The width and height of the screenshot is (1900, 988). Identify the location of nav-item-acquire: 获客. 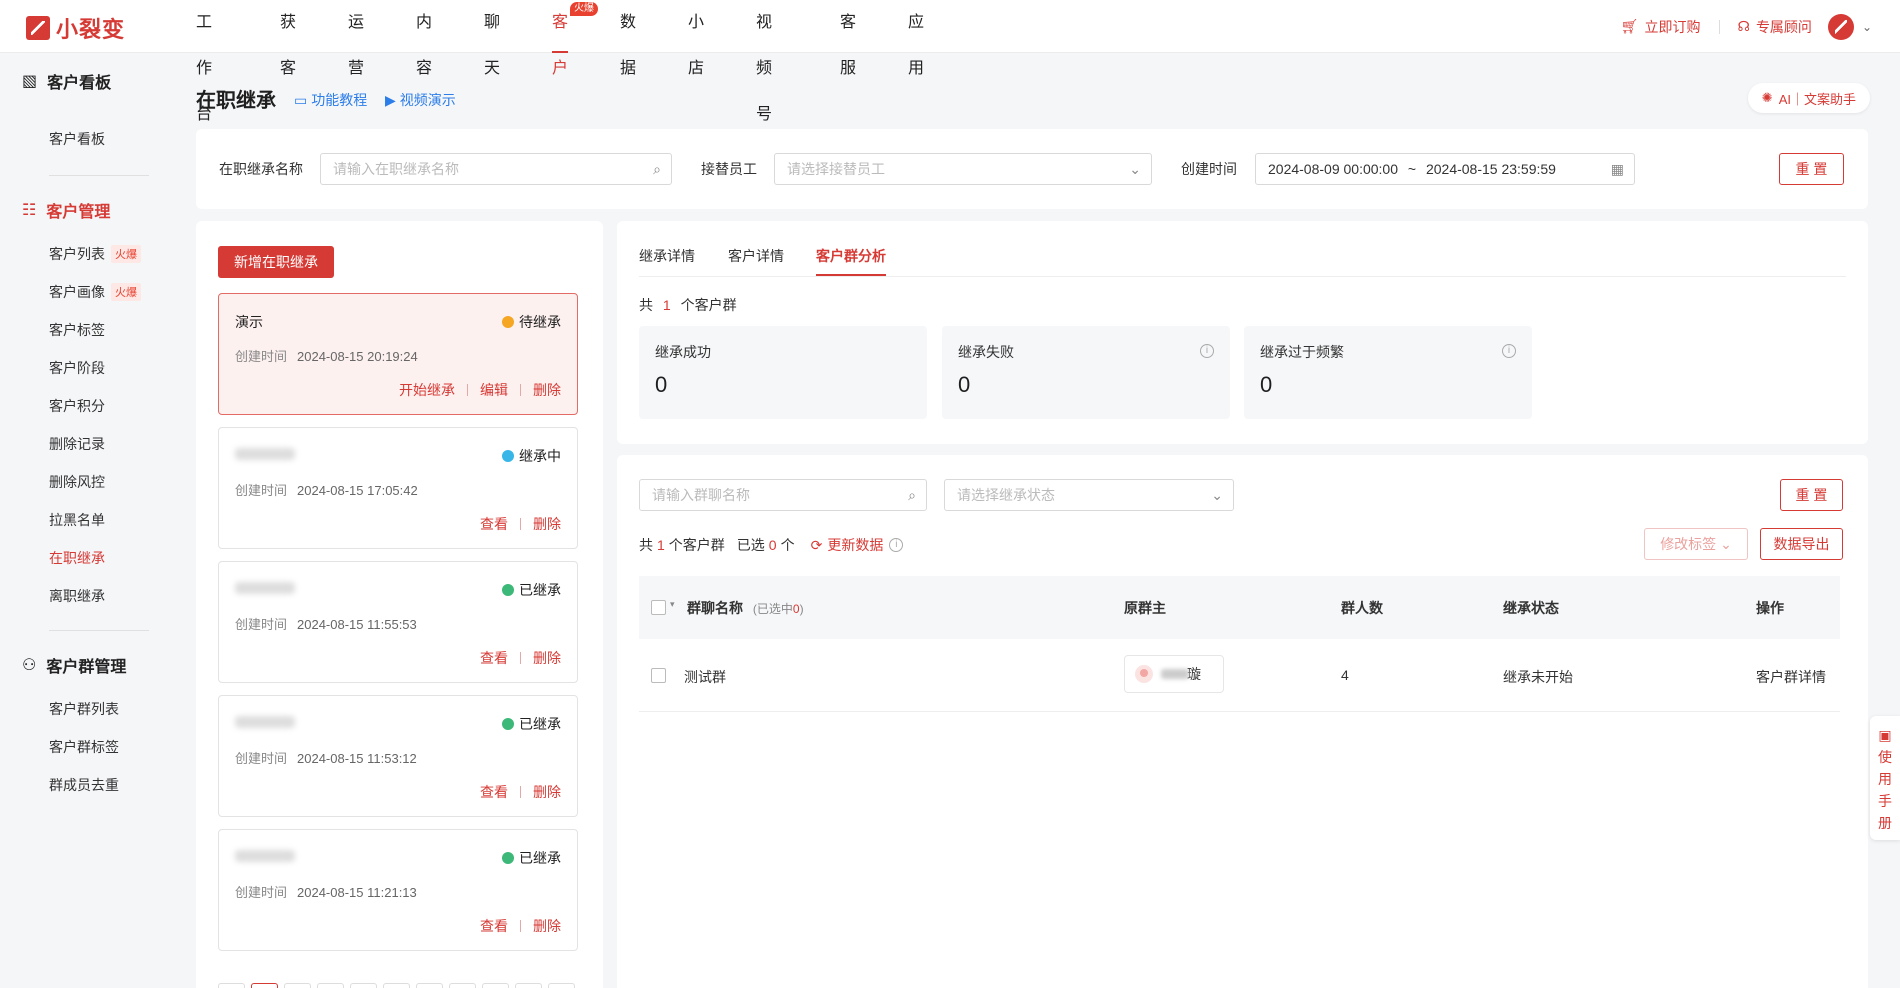
(288, 38).